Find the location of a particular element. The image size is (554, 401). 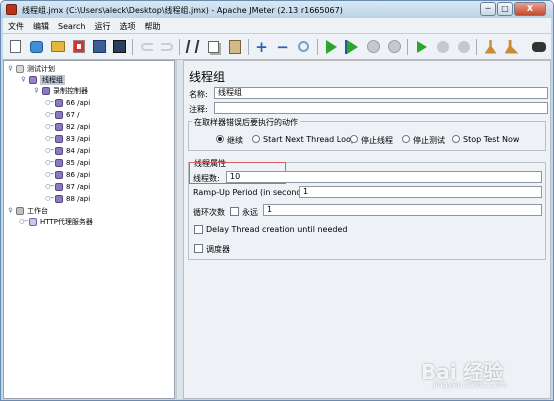

name-field: 线程组 is located at coordinates (381, 93).